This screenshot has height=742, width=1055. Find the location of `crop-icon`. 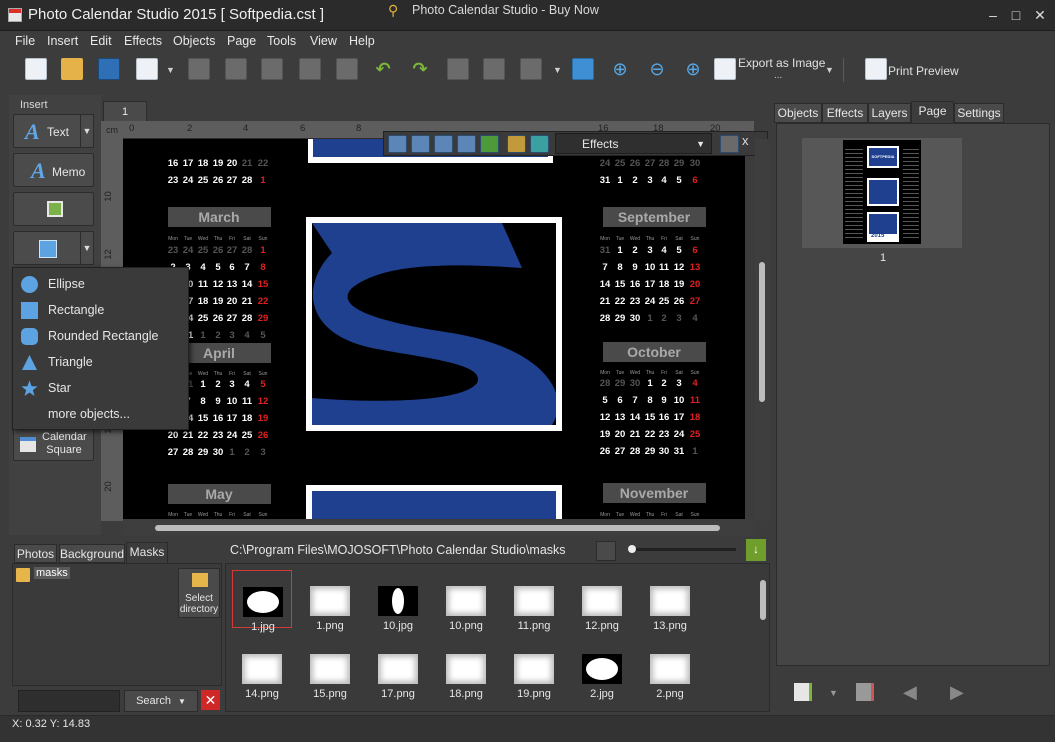

crop-icon is located at coordinates (397, 144).